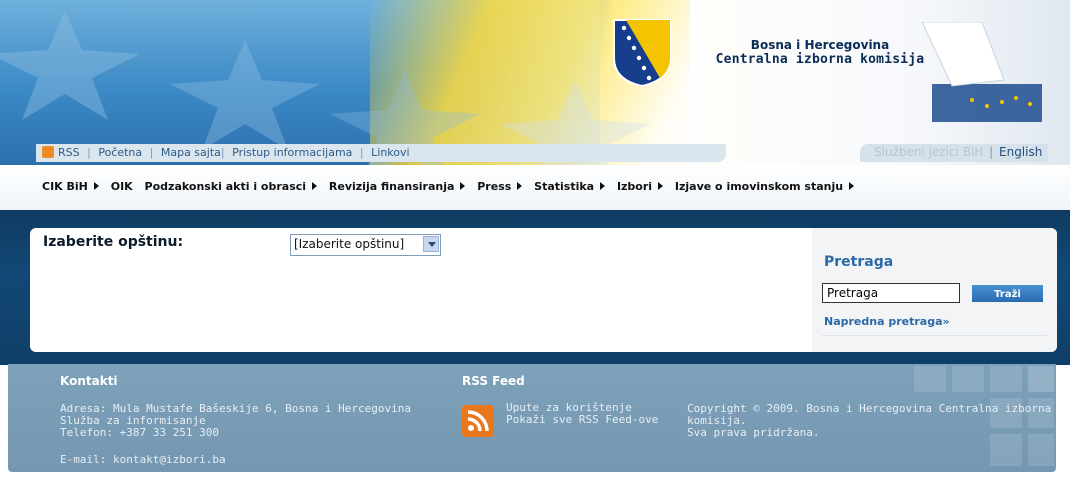  Describe the element at coordinates (431, 244) in the screenshot. I see `dropdown-arrow-icon` at that location.